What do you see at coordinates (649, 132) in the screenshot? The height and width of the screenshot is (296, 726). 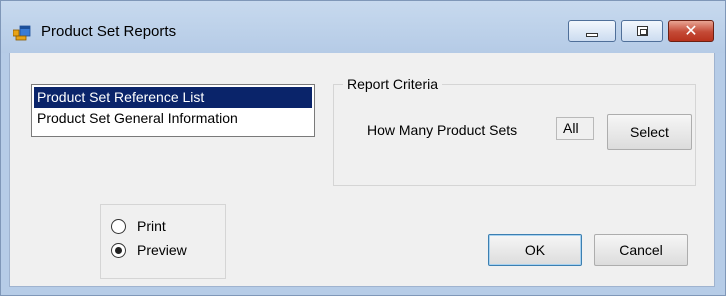 I see `select-button: Select` at bounding box center [649, 132].